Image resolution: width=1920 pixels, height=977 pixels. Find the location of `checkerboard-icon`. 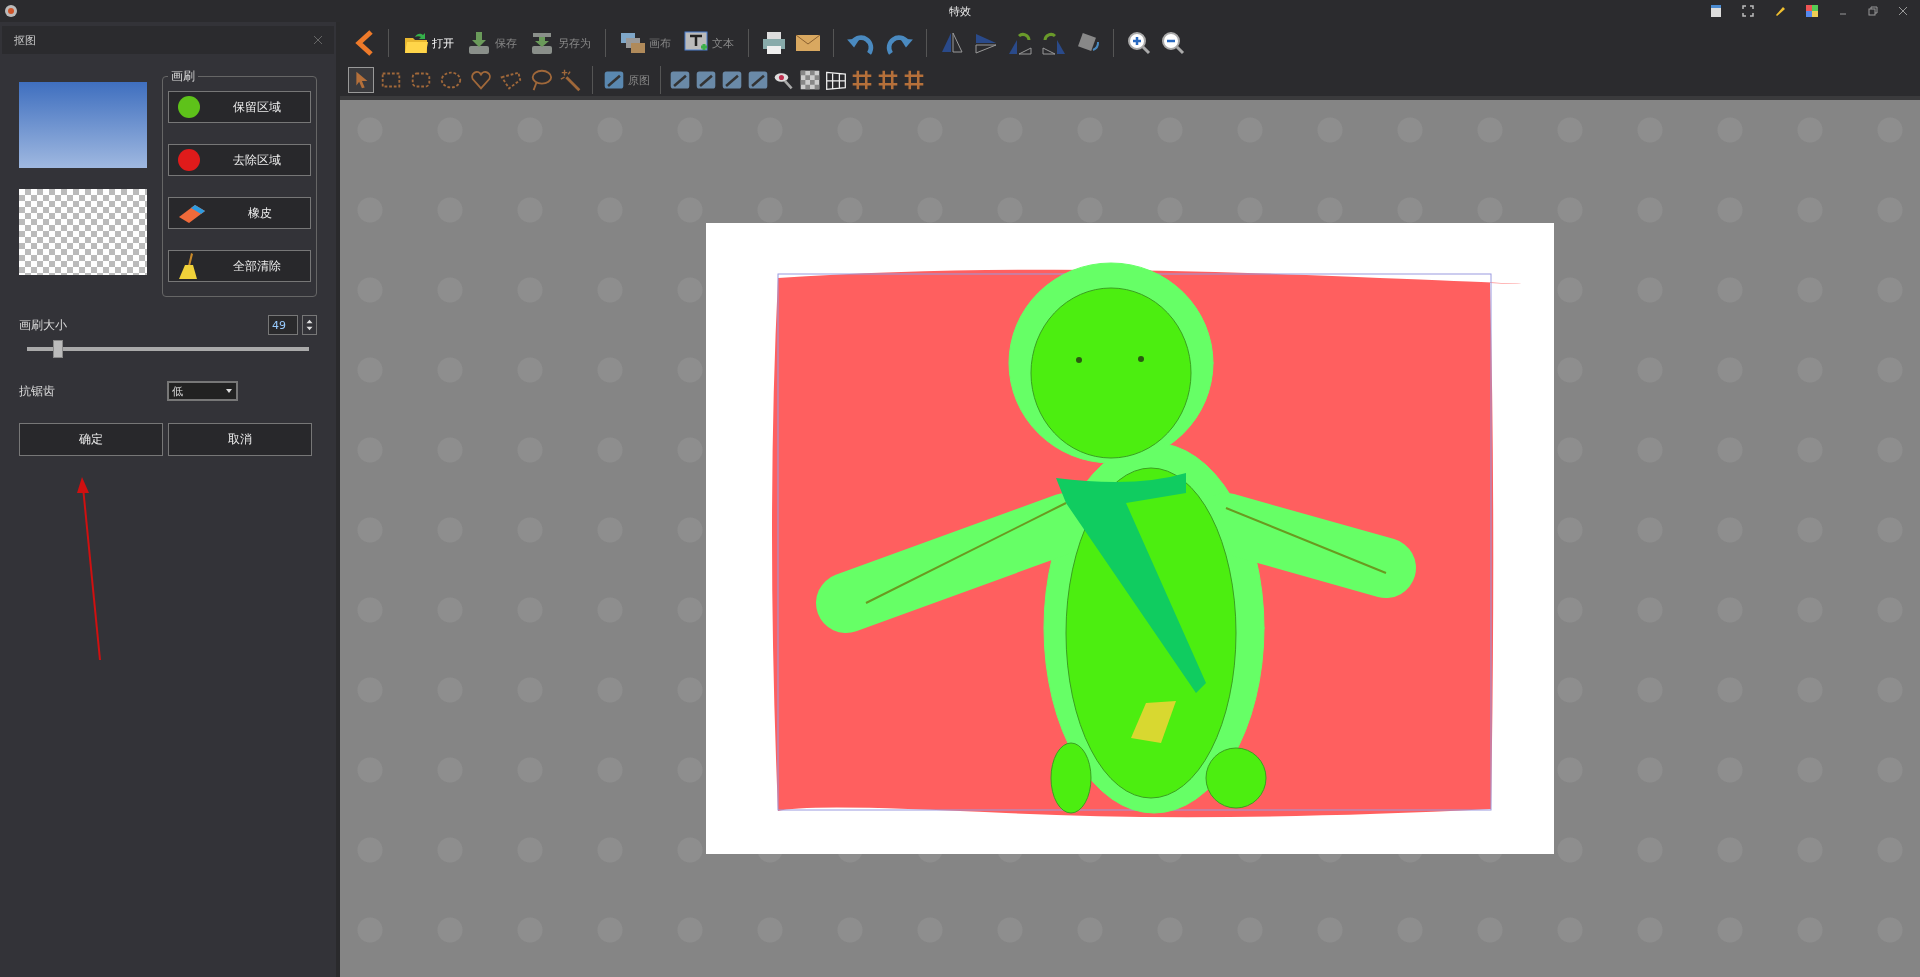

checkerboard-icon is located at coordinates (810, 80).